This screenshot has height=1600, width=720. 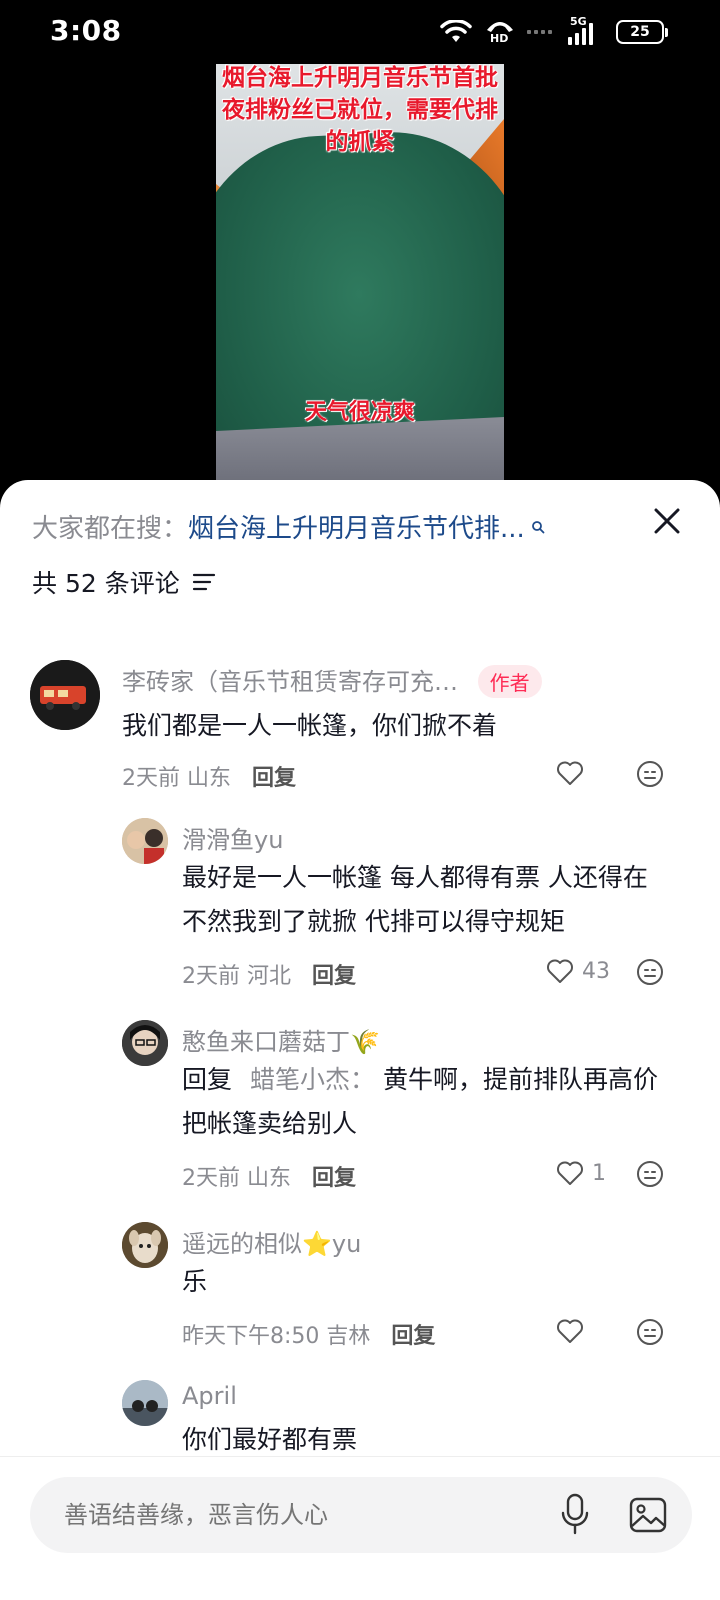 I want to click on status-icons: HD 5G 25, so click(x=553, y=30).